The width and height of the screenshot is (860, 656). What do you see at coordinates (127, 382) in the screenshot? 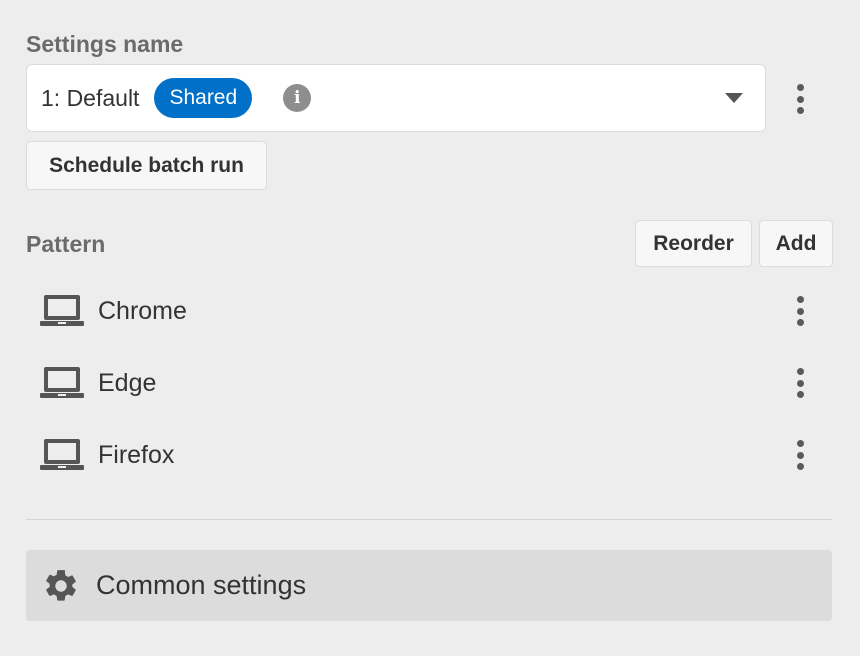
I see `pattern-item-label: Edge` at bounding box center [127, 382].